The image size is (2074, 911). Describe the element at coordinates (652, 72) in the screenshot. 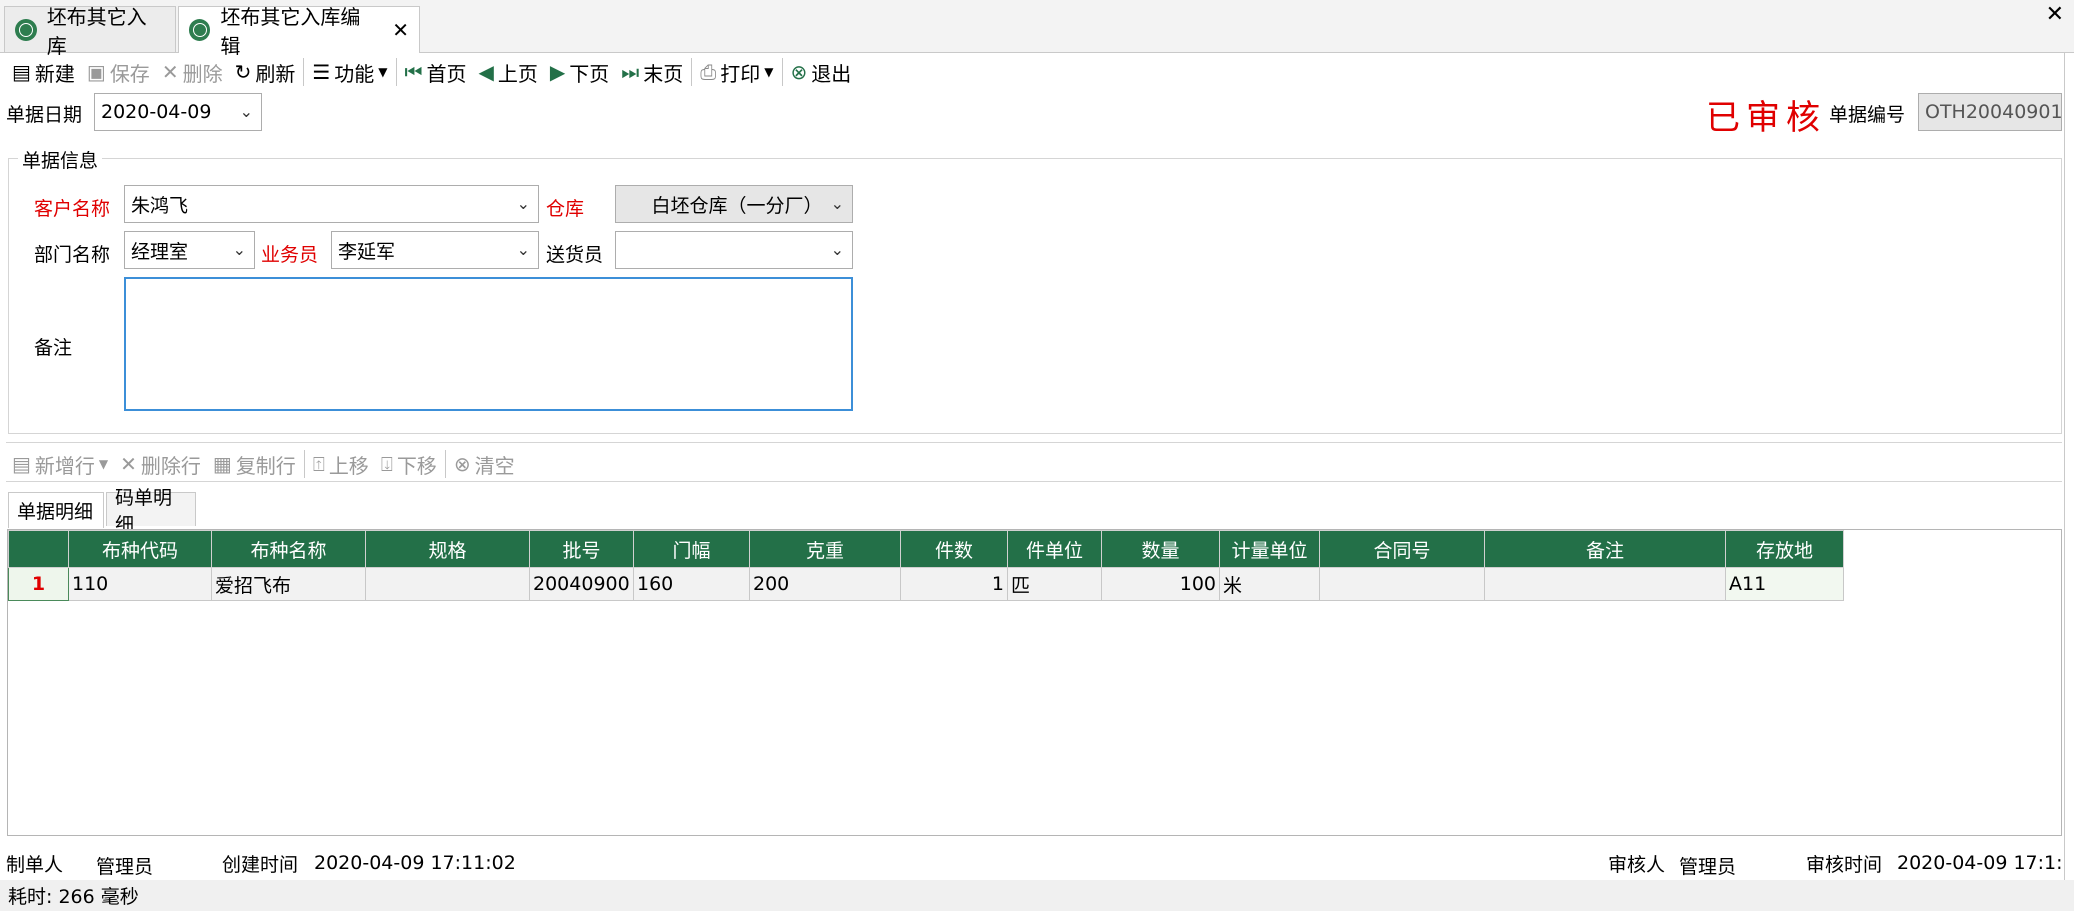

I see `last-page-button: ⏭ 末页` at that location.